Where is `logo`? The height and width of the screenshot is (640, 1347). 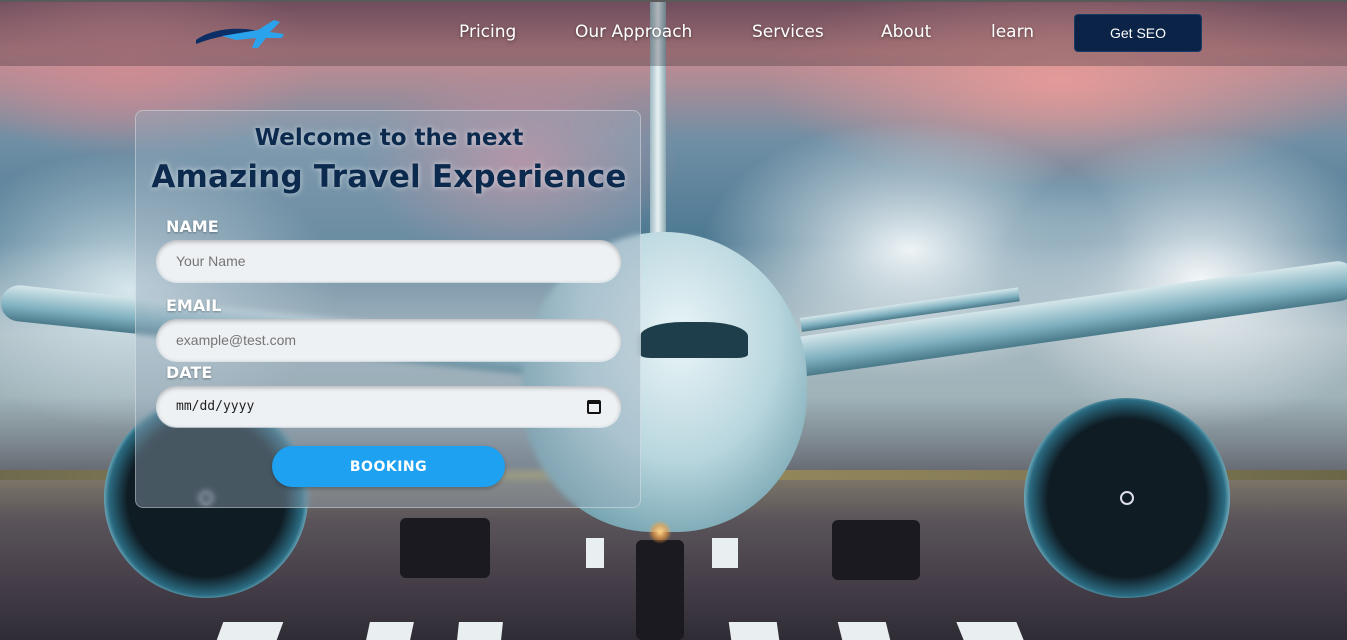
logo is located at coordinates (240, 32).